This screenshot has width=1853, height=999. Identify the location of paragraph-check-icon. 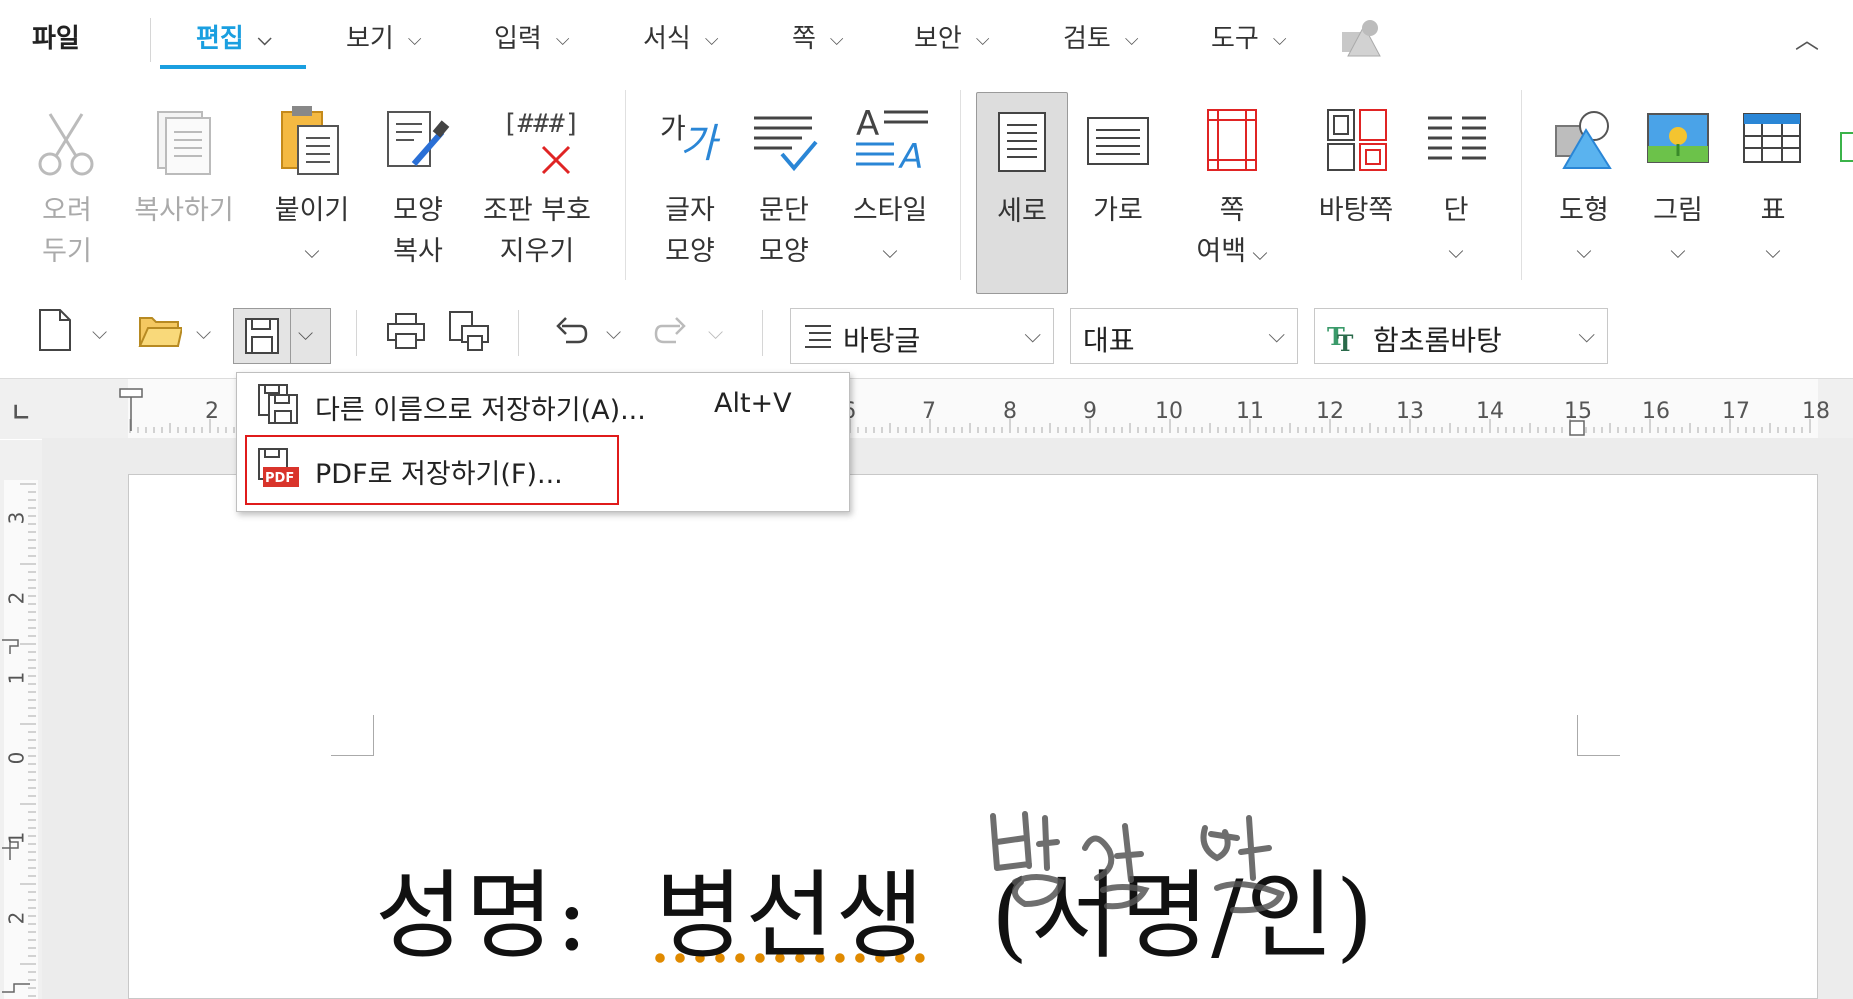
(786, 144).